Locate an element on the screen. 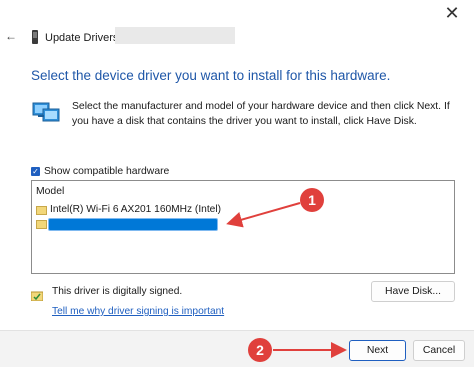 The height and width of the screenshot is (367, 474). annotation-marker-2: 2 is located at coordinates (260, 350).